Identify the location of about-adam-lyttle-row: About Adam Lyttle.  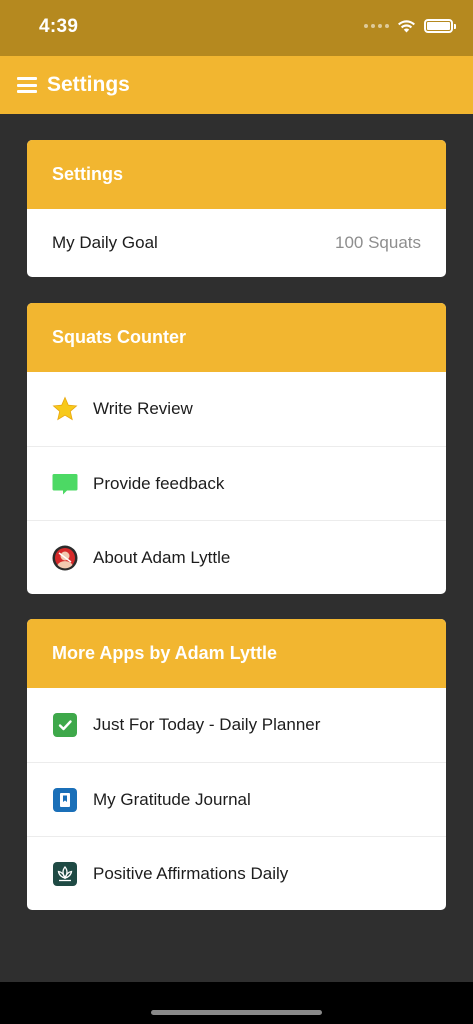
(236, 557).